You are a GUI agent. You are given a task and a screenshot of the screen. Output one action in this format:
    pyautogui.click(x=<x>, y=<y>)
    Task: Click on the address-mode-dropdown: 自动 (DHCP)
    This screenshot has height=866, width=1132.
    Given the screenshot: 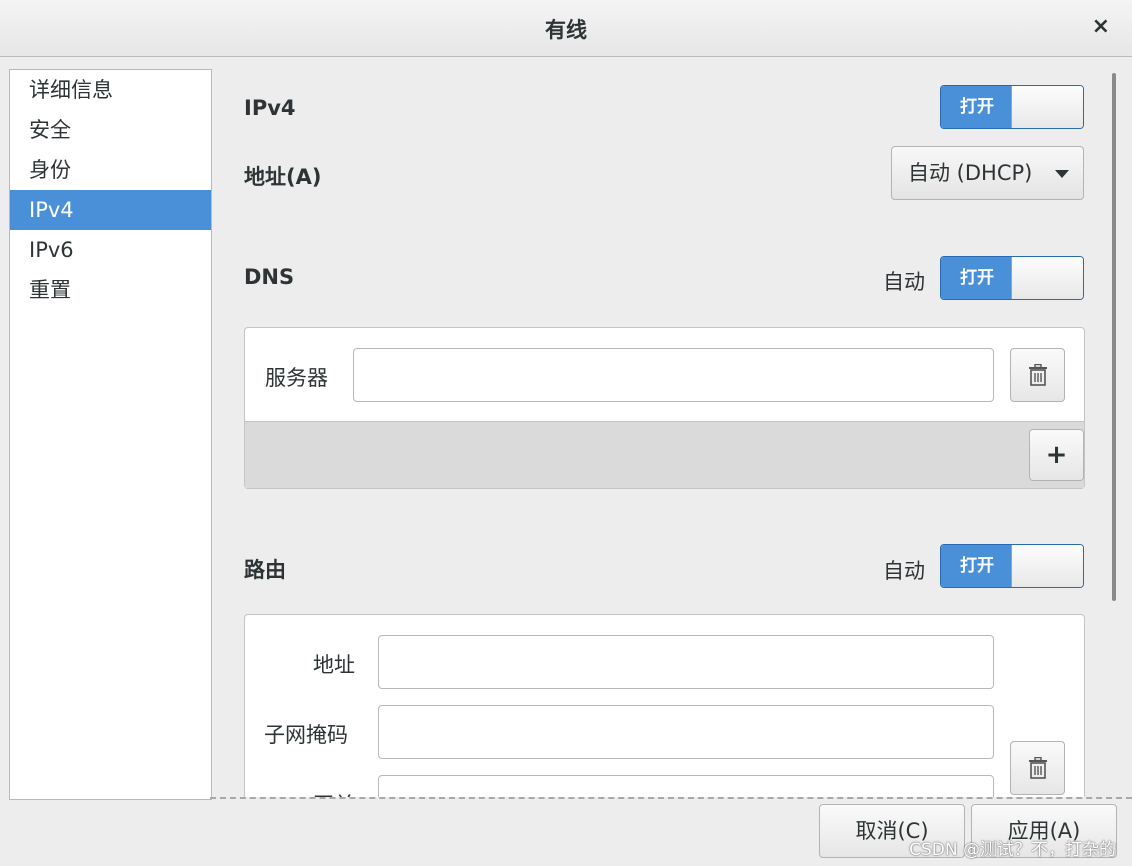 What is the action you would take?
    pyautogui.click(x=987, y=173)
    